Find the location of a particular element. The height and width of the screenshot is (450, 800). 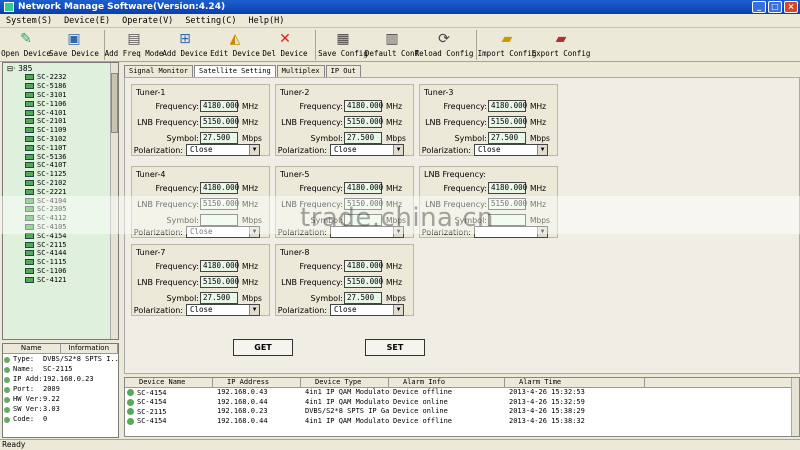

minimize-button: _ is located at coordinates (759, 7).